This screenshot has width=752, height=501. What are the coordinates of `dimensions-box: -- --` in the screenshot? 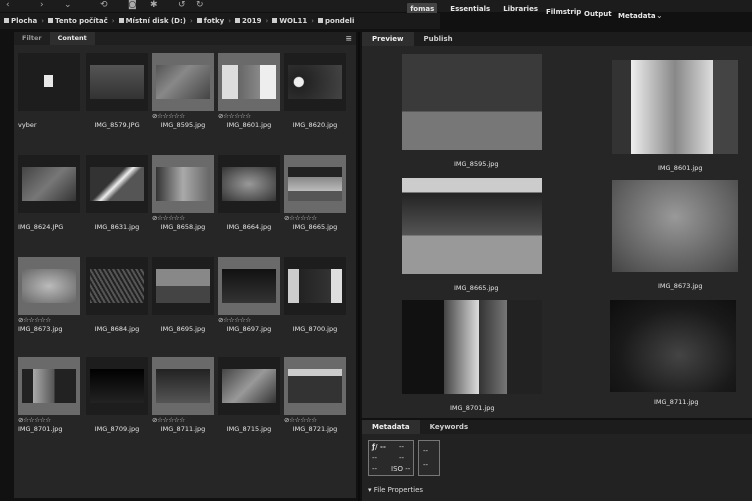 It's located at (429, 458).